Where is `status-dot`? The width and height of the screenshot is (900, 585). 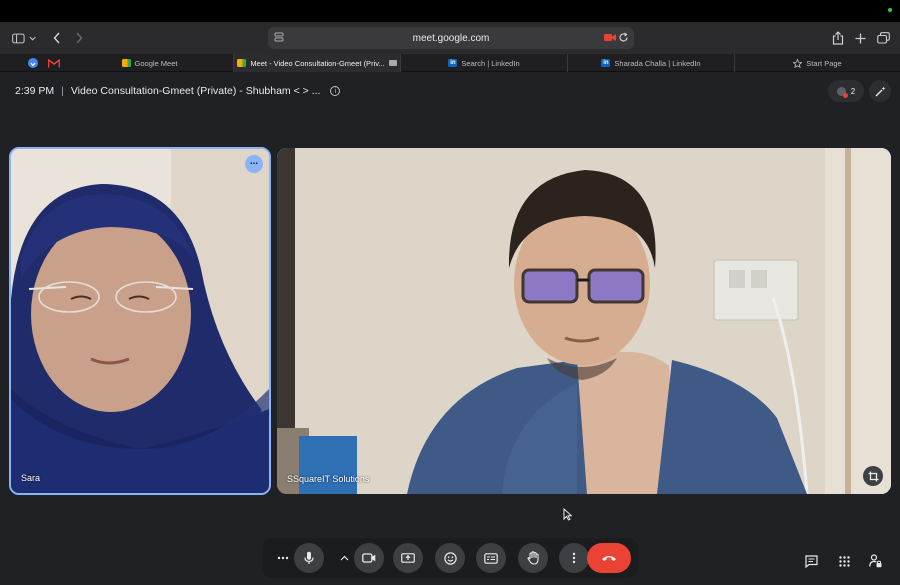
status-dot is located at coordinates (890, 10).